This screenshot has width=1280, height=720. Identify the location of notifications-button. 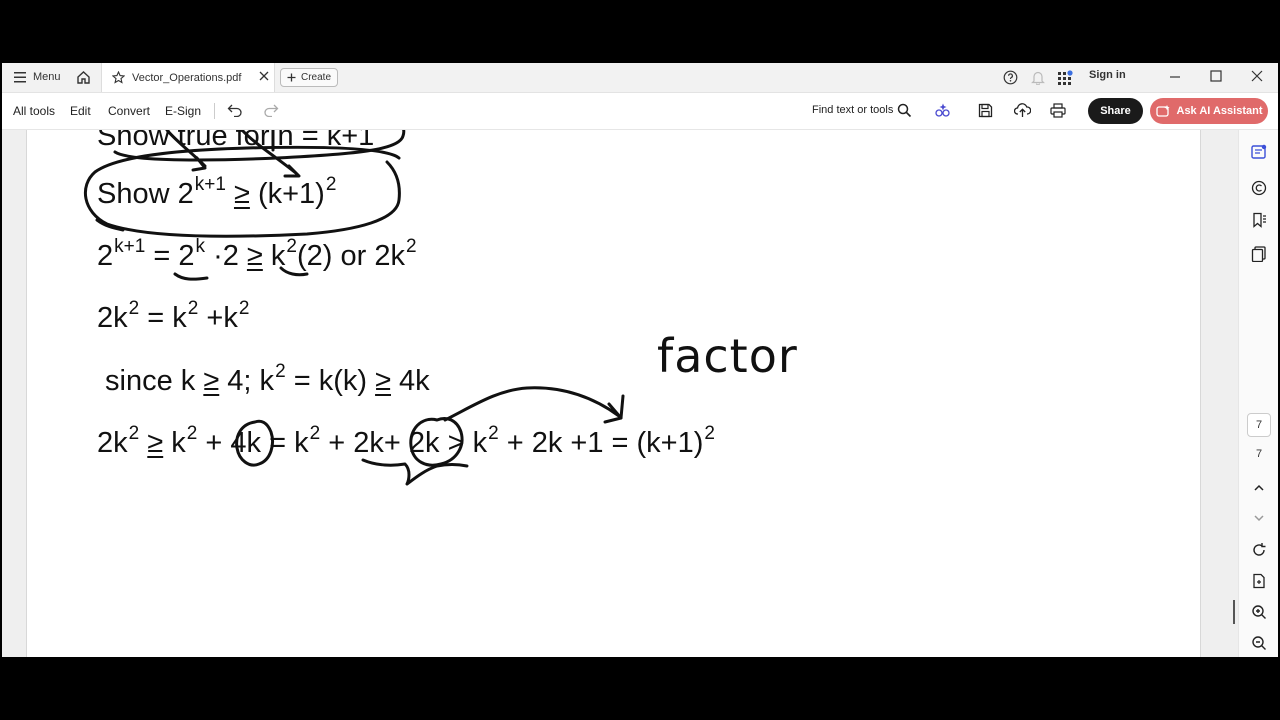
(1038, 77).